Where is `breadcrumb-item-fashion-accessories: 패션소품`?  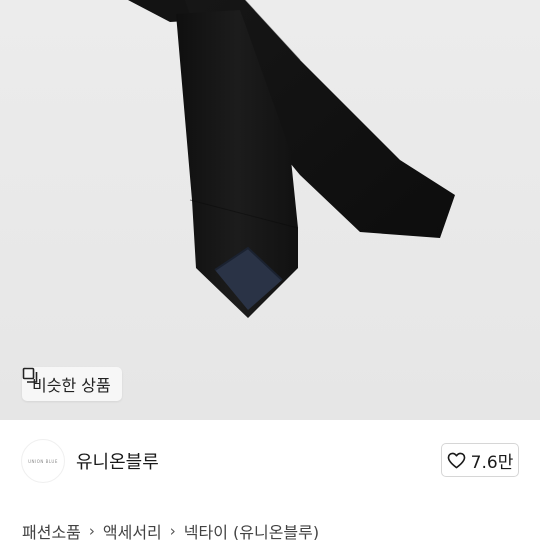 breadcrumb-item-fashion-accessories: 패션소품 is located at coordinates (51, 529).